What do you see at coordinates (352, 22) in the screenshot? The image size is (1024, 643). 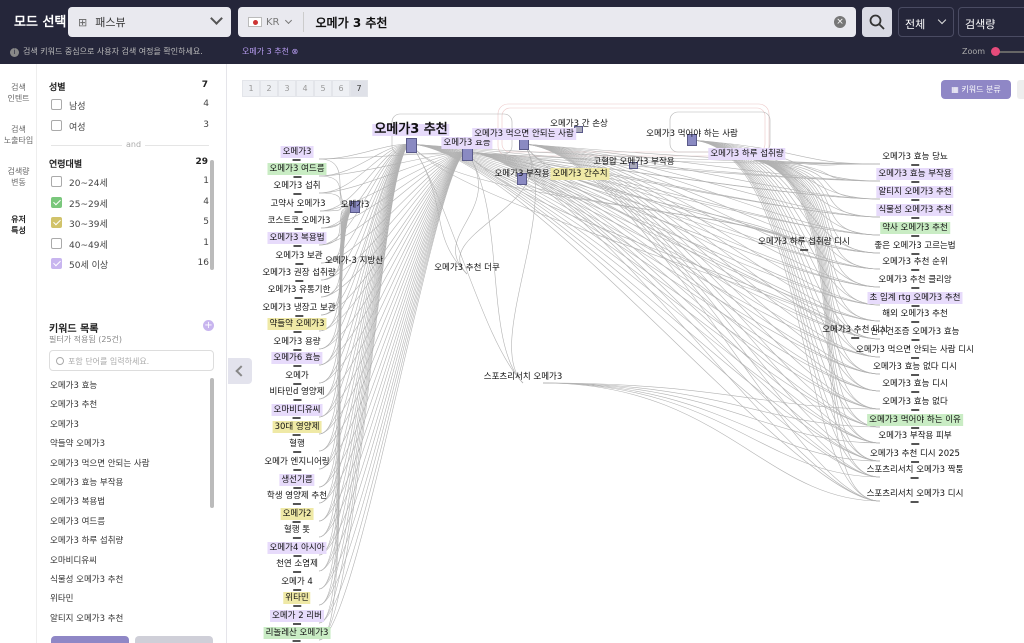 I see `search-input: 오메가 3 추천` at bounding box center [352, 22].